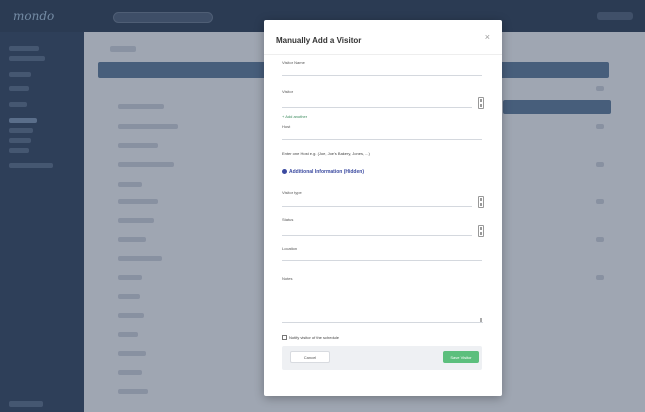 Image resolution: width=645 pixels, height=412 pixels. I want to click on status-label: Status, so click(288, 219).